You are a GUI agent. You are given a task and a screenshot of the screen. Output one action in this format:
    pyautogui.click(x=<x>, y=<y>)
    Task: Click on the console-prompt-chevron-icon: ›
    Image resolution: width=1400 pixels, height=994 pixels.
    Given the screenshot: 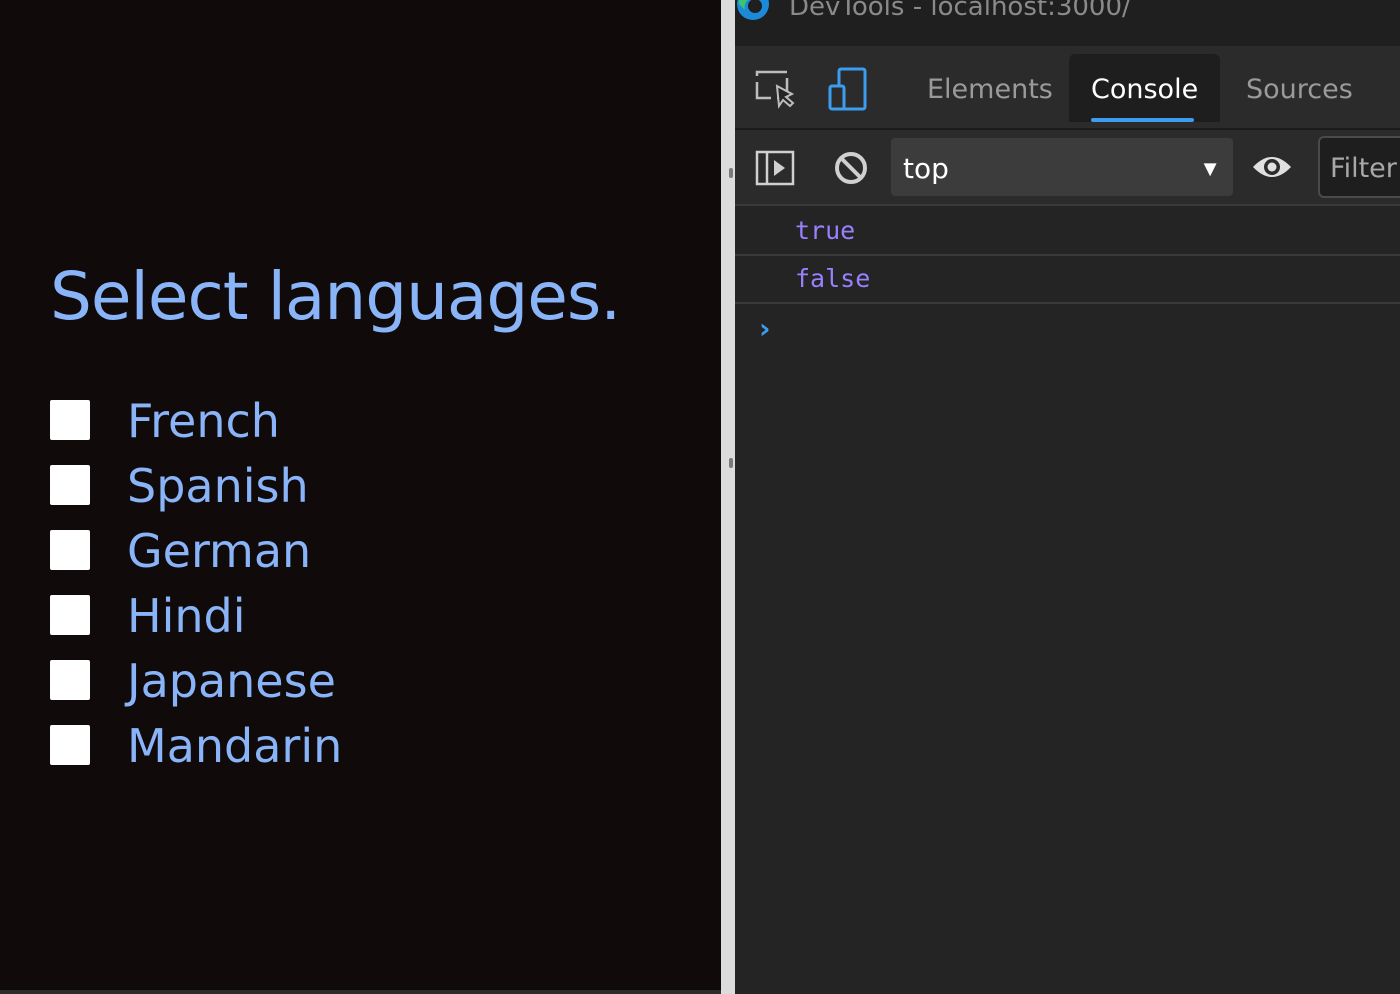 What is the action you would take?
    pyautogui.click(x=765, y=328)
    